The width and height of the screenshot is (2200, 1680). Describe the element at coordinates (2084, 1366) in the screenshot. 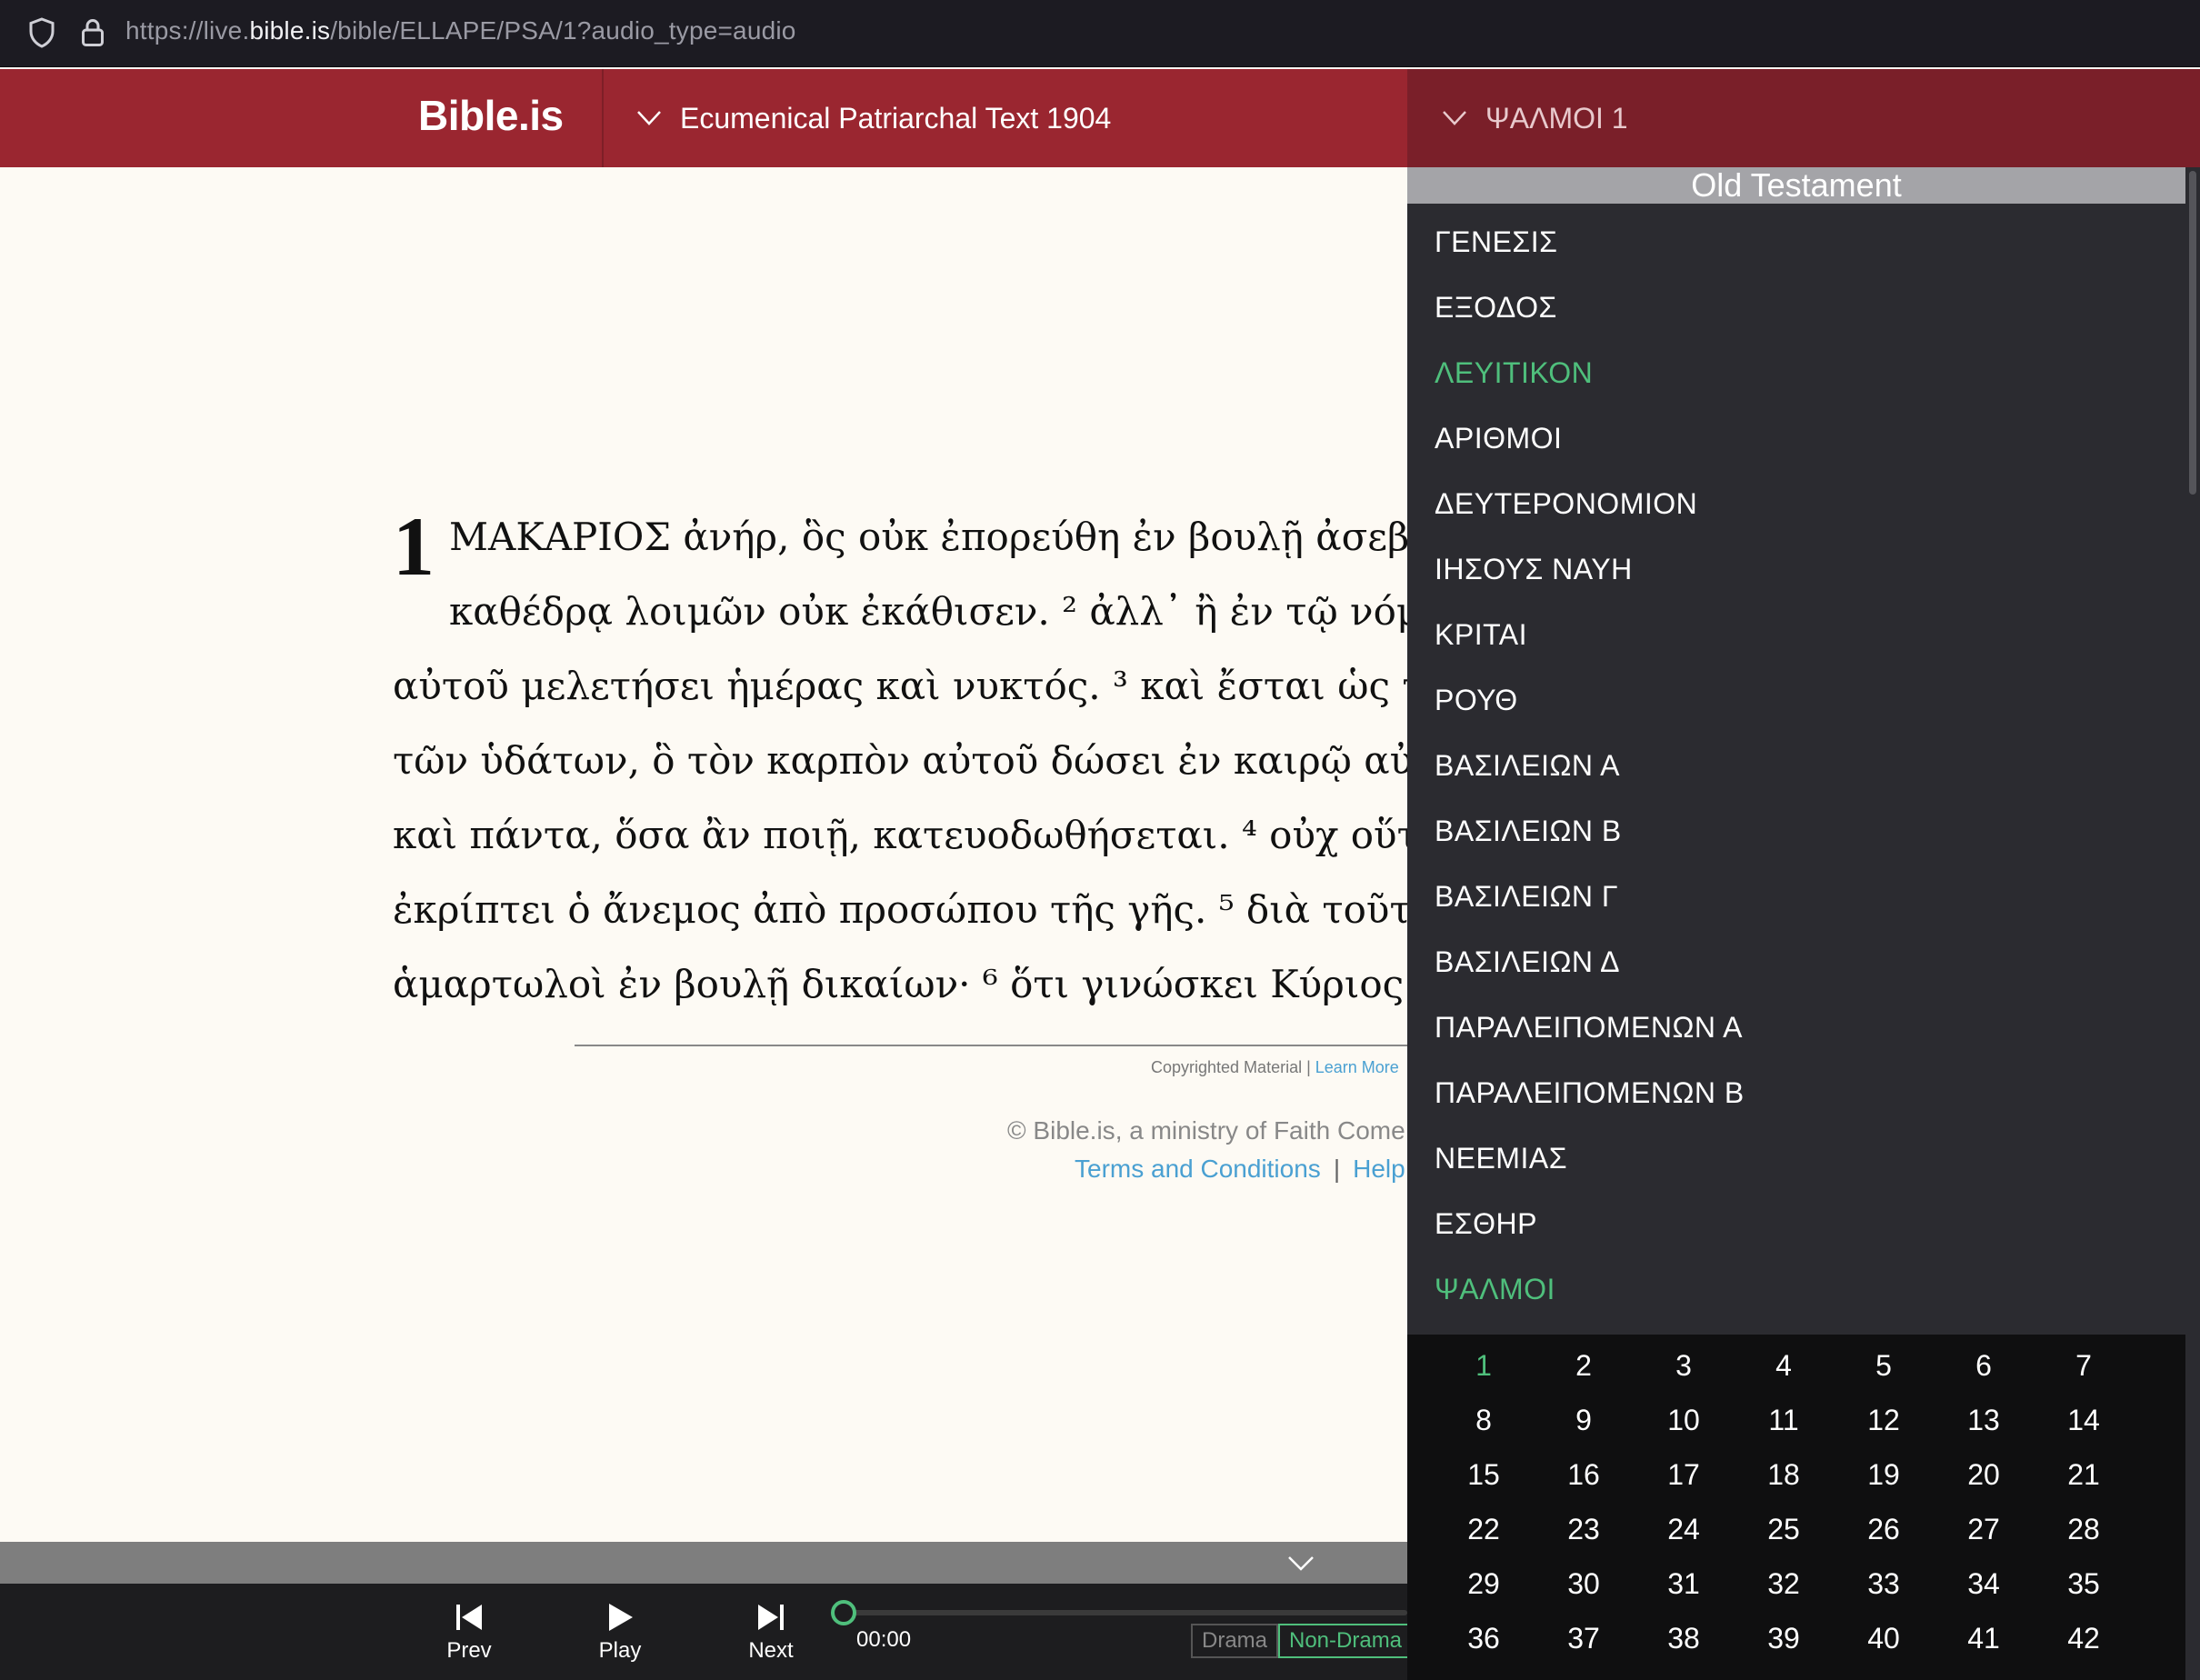

I see `chapter-item: 7` at that location.